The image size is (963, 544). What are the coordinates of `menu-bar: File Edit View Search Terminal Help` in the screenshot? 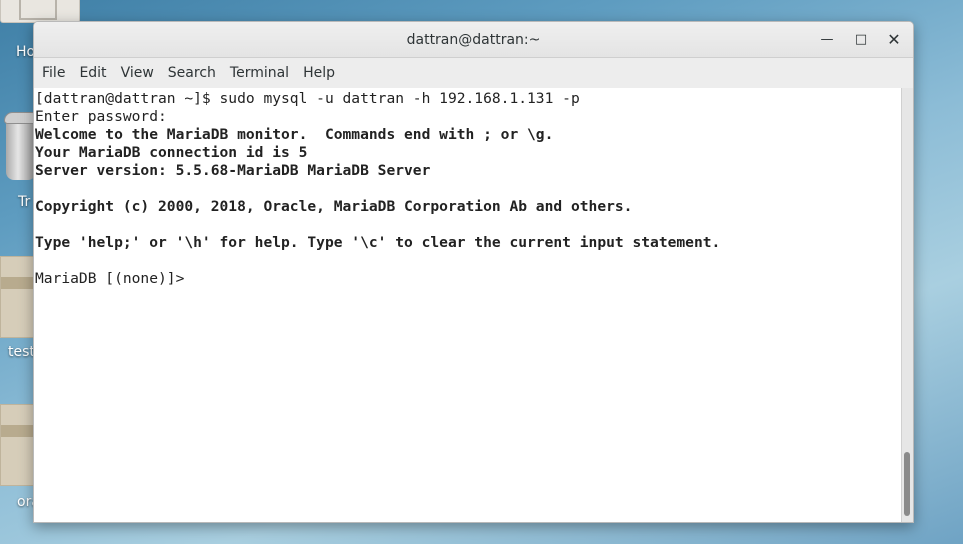 It's located at (473, 73).